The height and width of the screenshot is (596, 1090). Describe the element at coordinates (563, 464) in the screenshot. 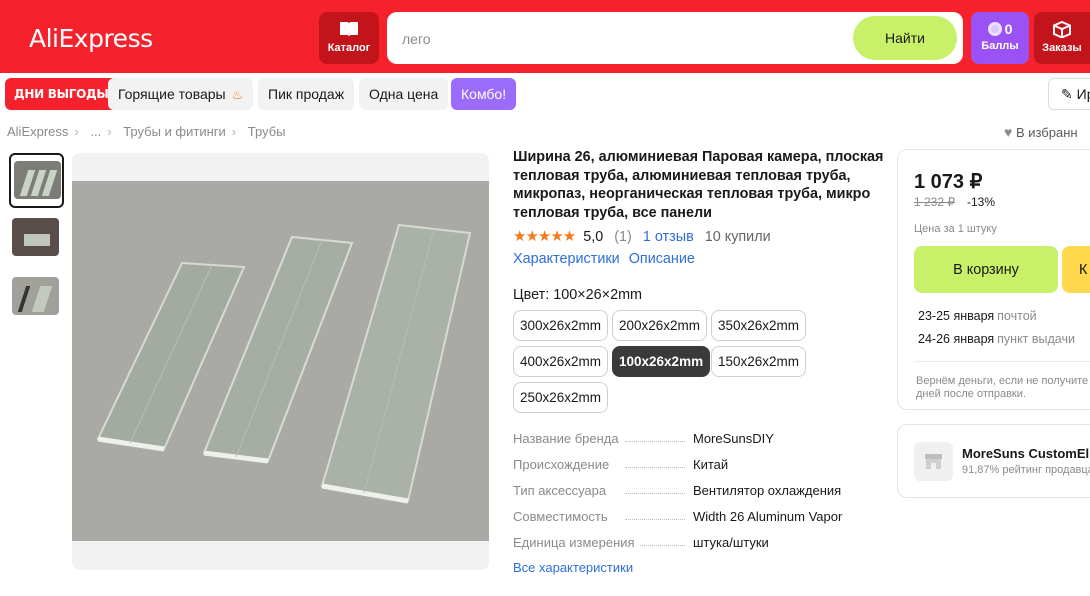

I see `spec-key: Происхождение` at that location.